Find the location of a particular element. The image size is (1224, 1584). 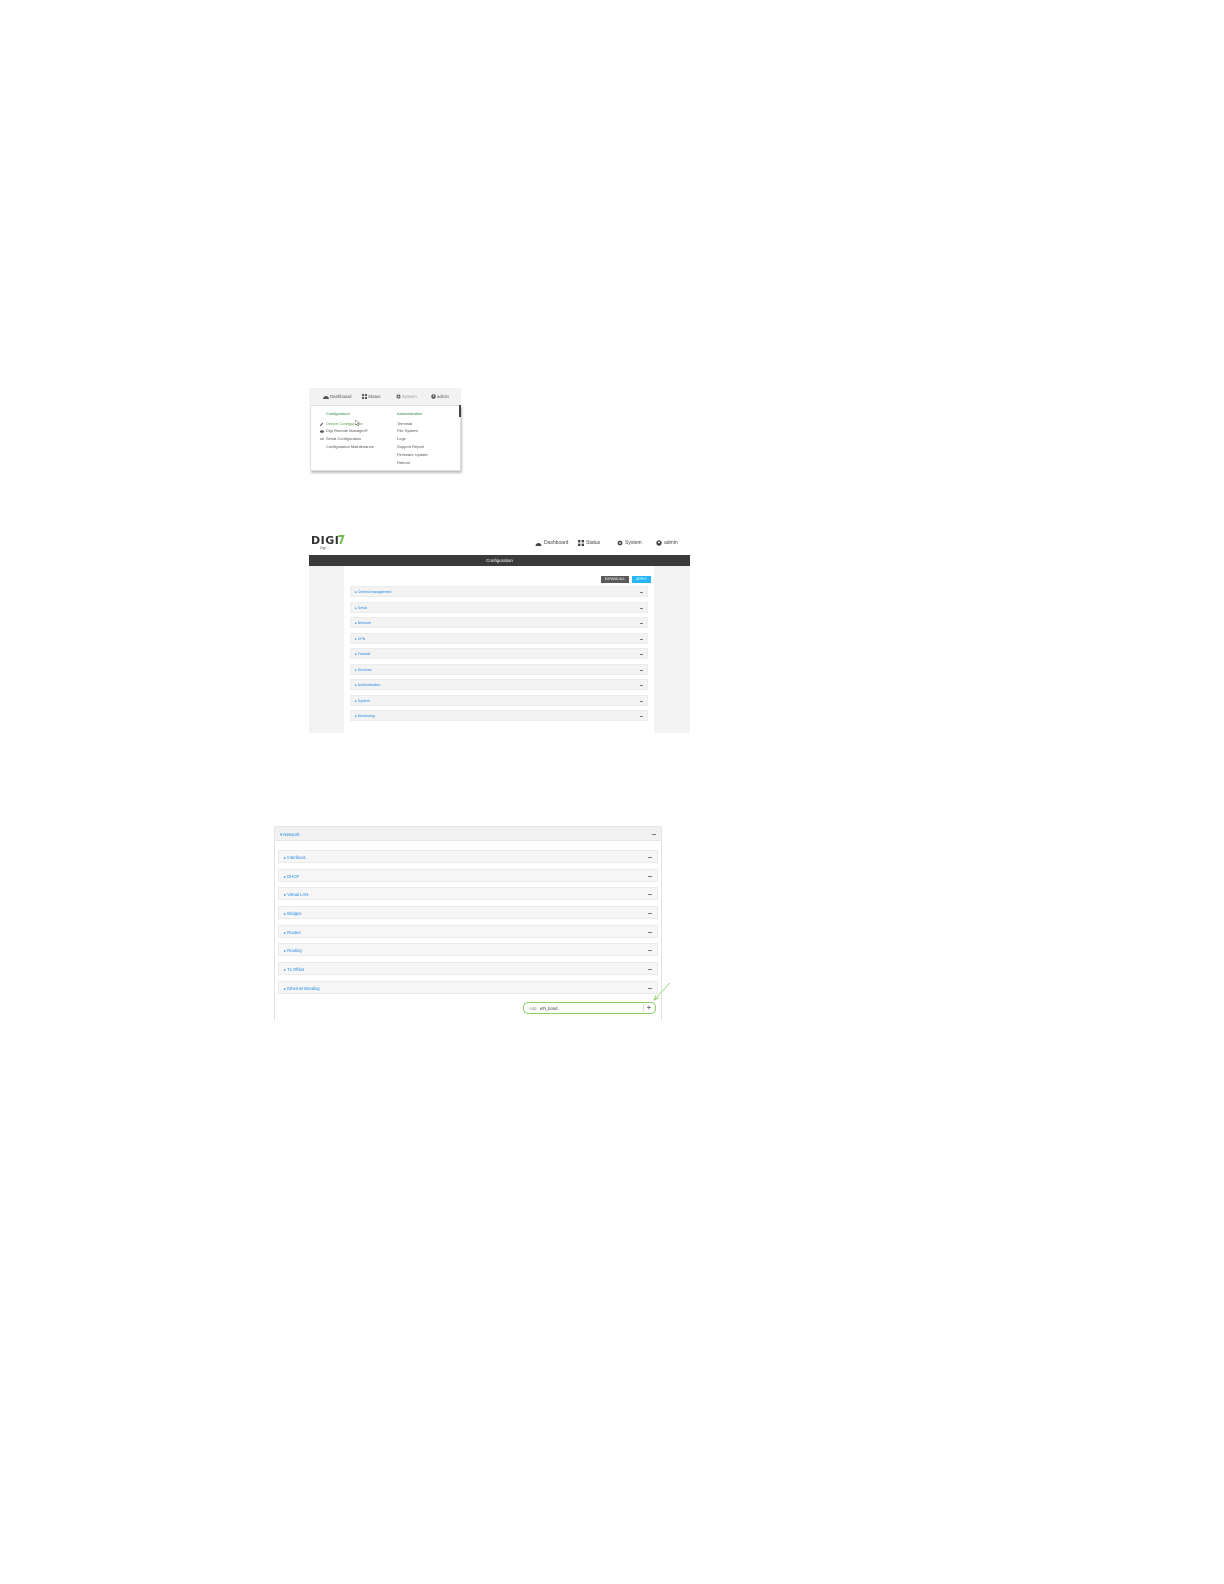

section-label: ▸ VPN is located at coordinates (360, 639).